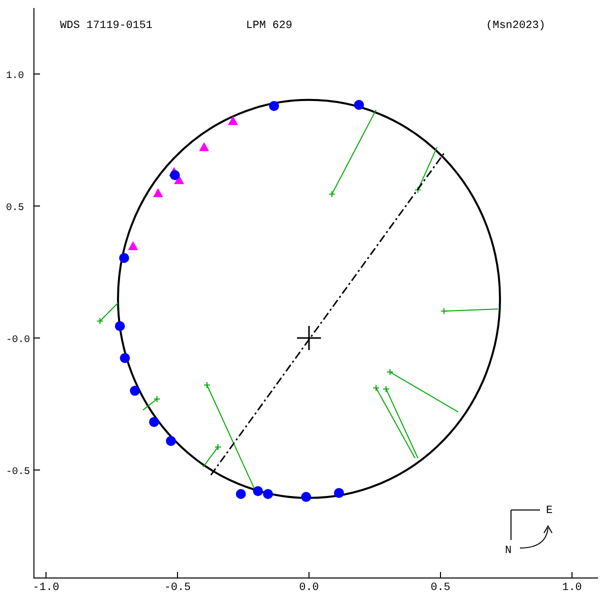 This screenshot has height=600, width=600. Describe the element at coordinates (177, 588) in the screenshot. I see `x-tick-label: -0.5` at that location.